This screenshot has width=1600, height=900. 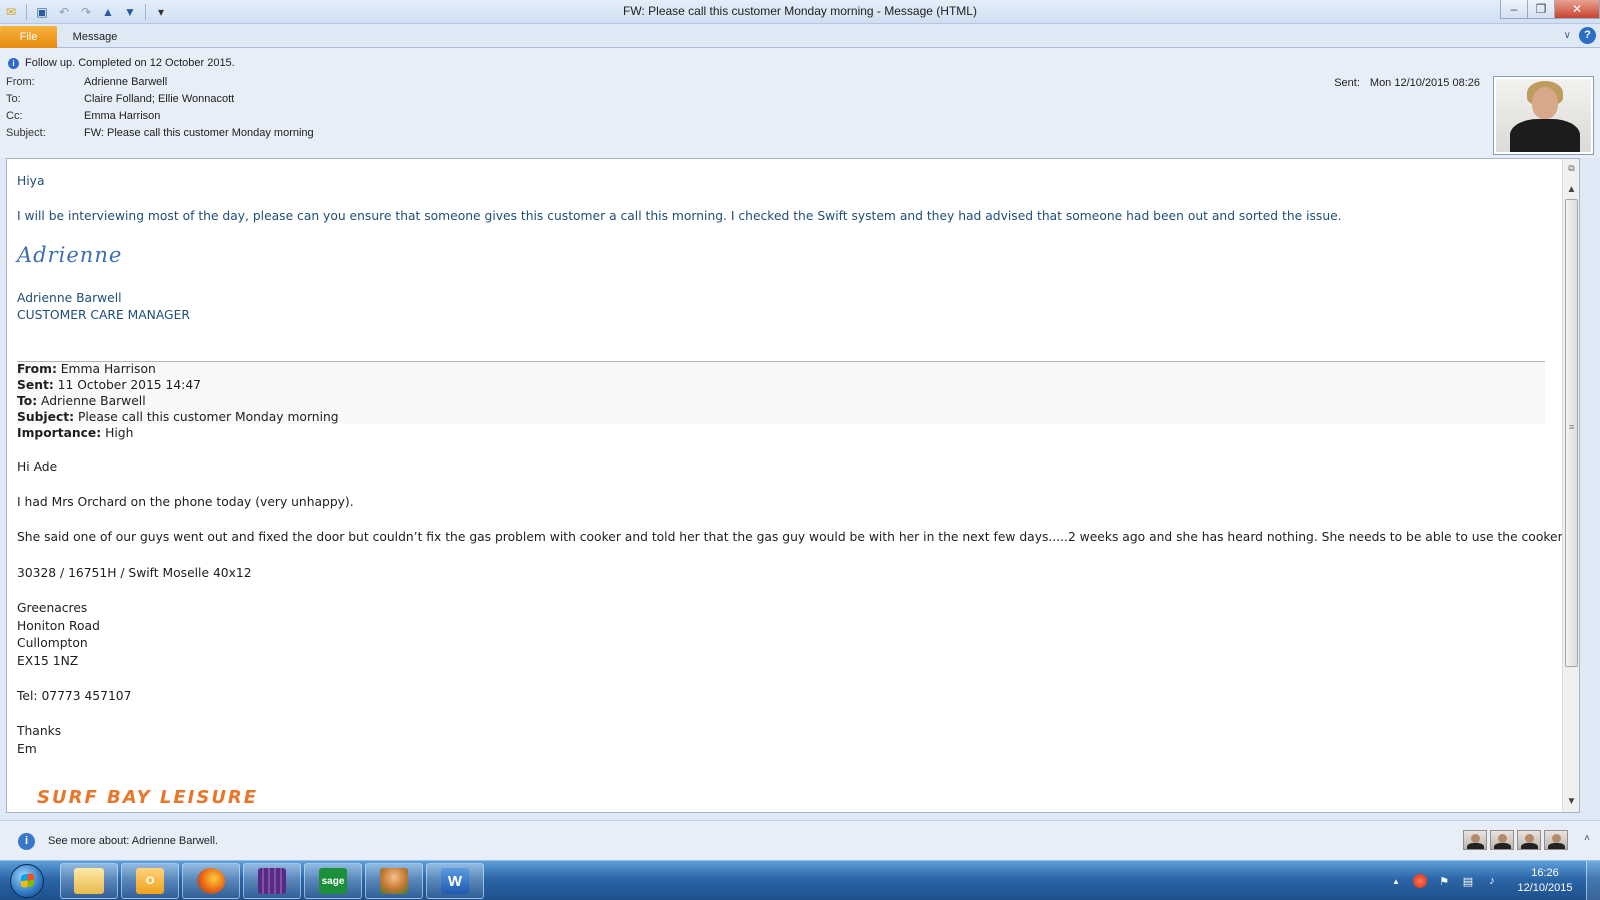 I want to click on outlook-icon: O, so click(x=150, y=881).